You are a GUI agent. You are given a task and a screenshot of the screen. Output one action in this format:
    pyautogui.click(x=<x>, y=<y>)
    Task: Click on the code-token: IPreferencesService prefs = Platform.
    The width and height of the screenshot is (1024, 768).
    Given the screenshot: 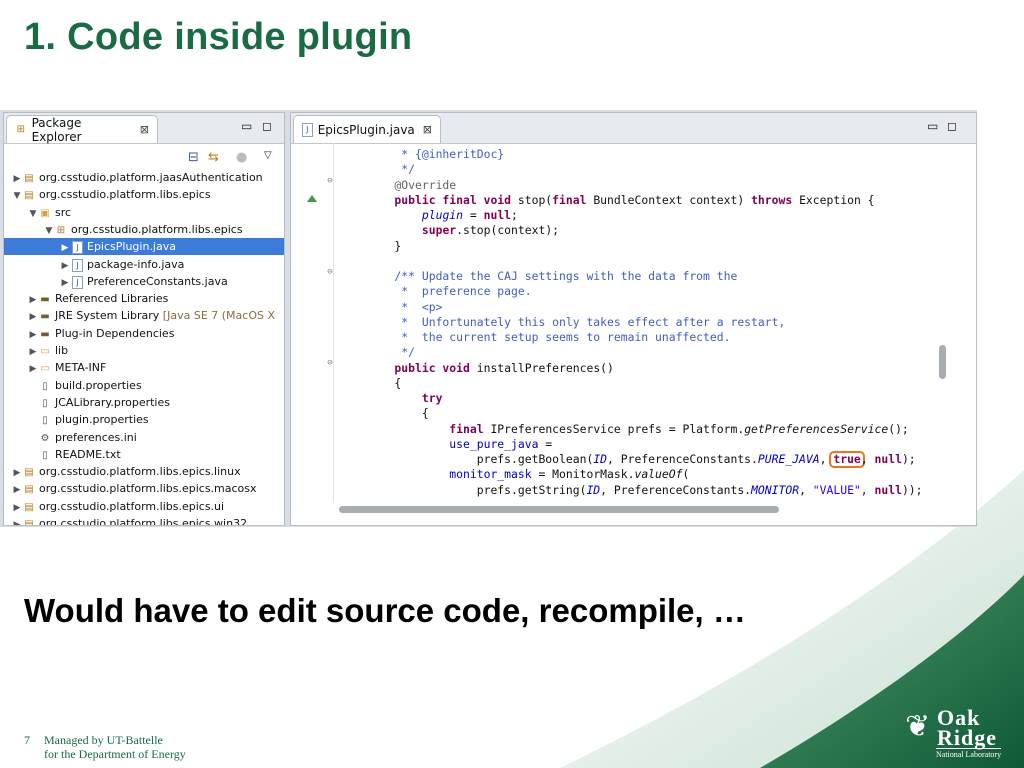 What is the action you would take?
    pyautogui.click(x=617, y=428)
    